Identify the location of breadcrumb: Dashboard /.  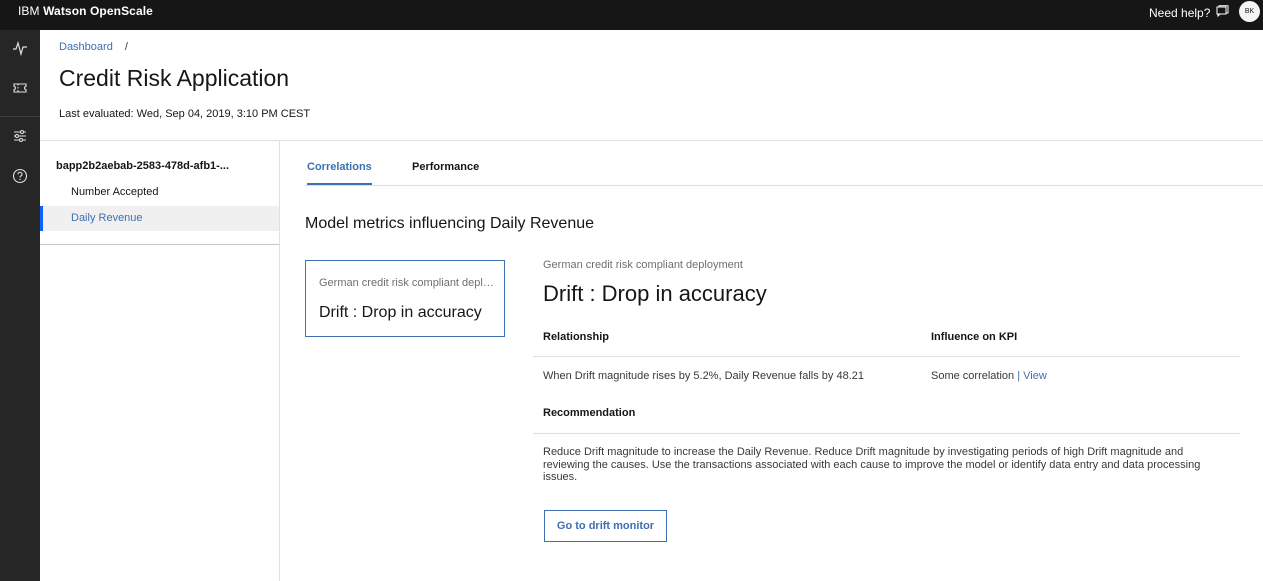
(93, 47).